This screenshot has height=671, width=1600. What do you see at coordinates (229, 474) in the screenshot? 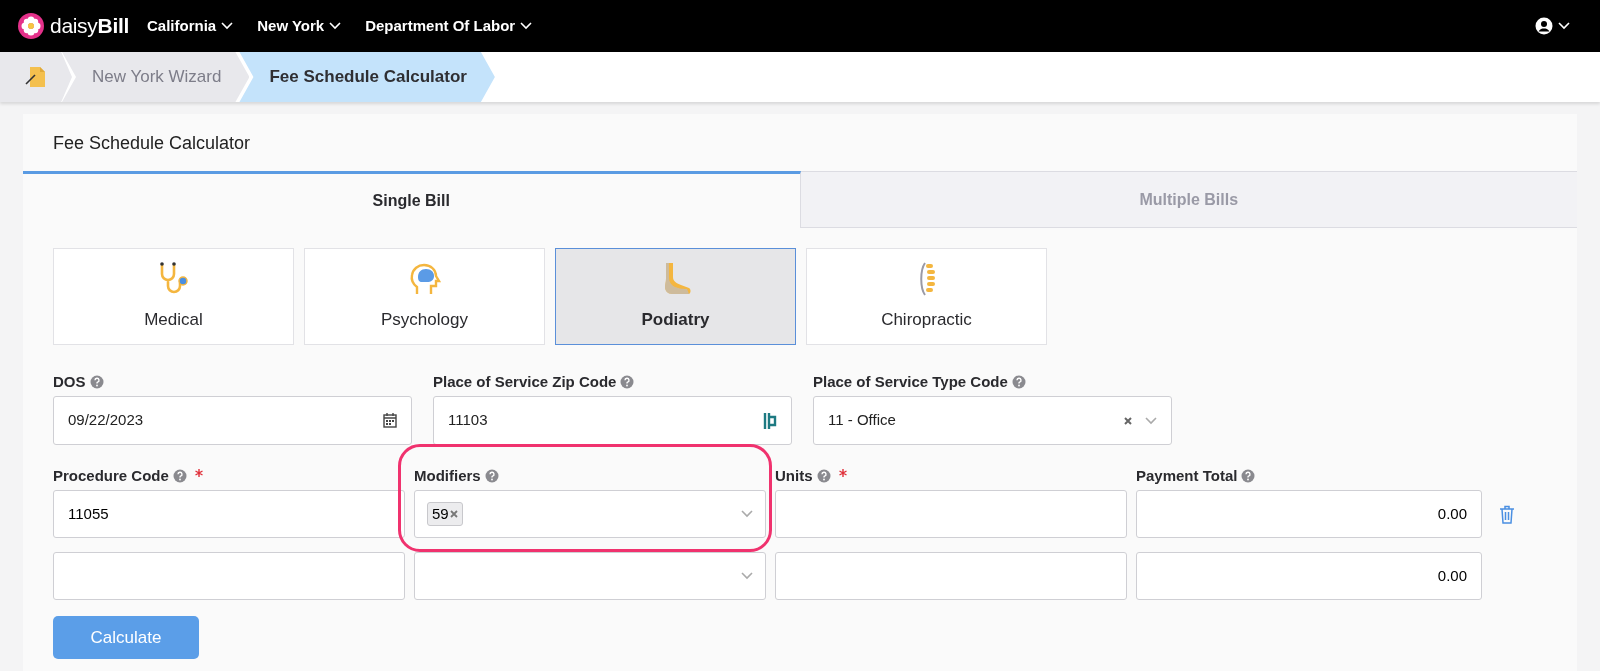
I see `column-label: Procedure Code` at bounding box center [229, 474].